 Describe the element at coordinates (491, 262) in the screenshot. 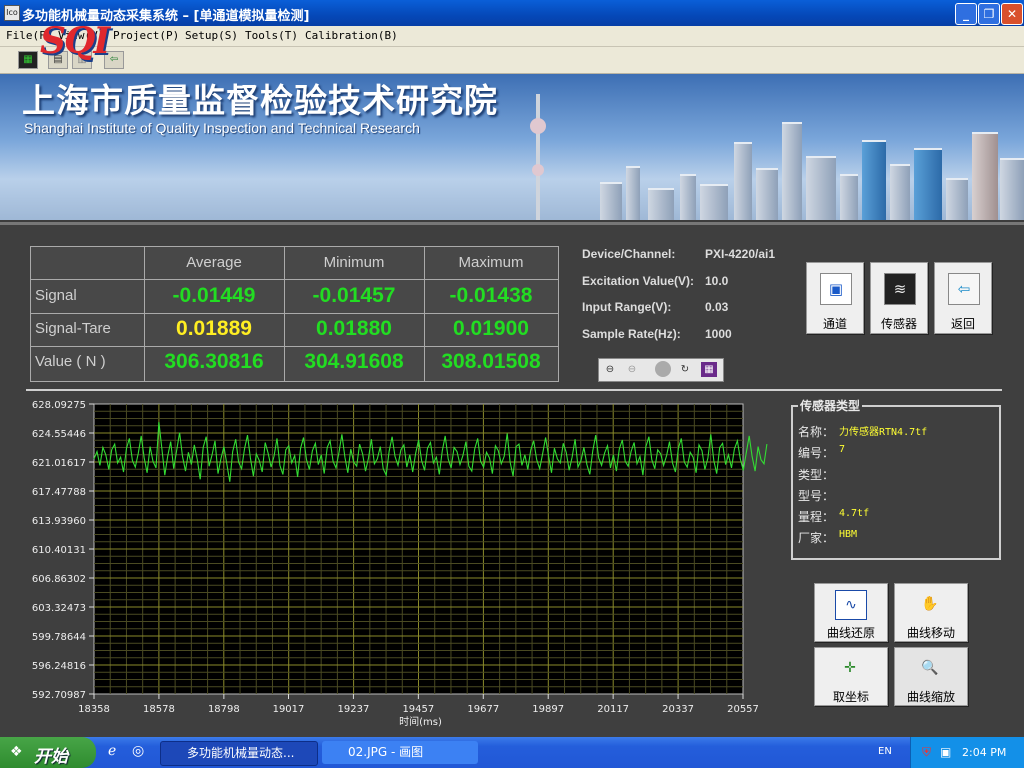

I see `column-header-maximum: Maximum` at that location.